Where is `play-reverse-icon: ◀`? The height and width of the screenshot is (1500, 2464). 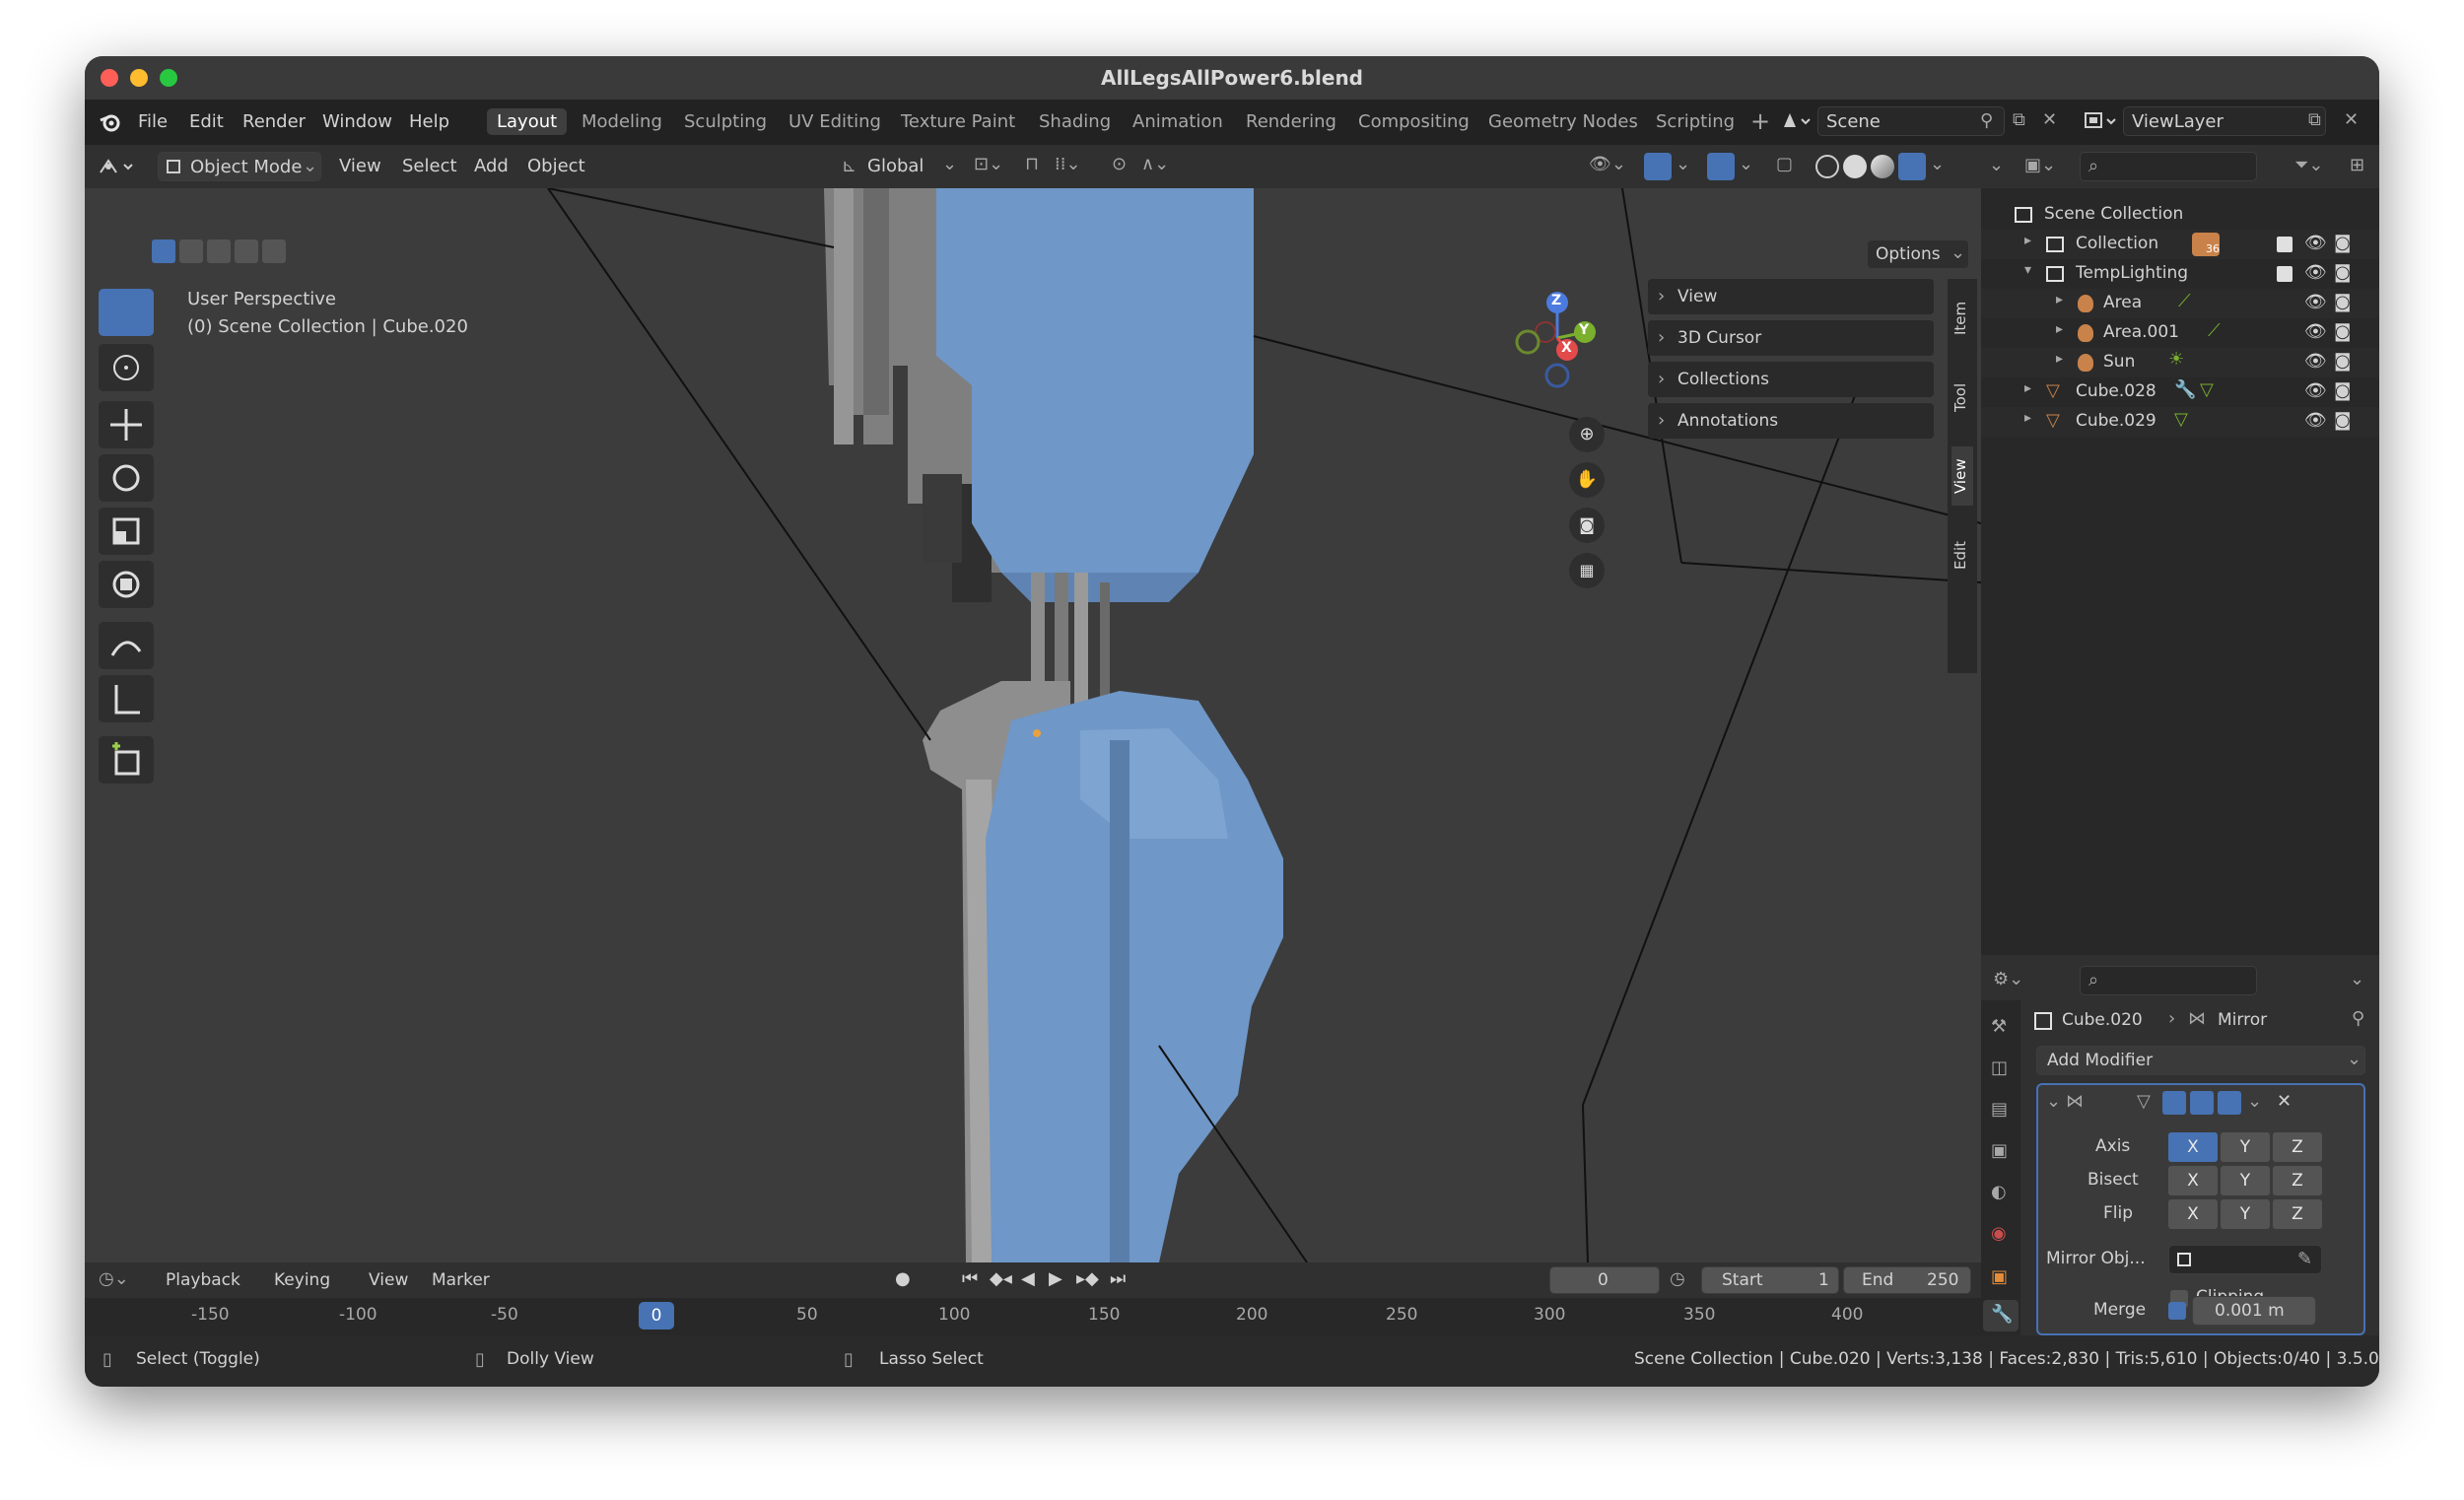
play-reverse-icon: ◀ is located at coordinates (1028, 1278).